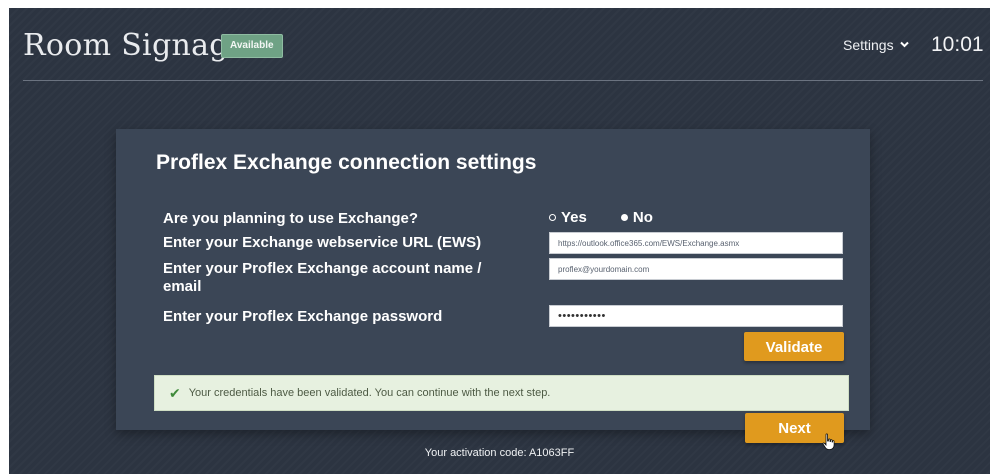 The image size is (990, 474). What do you see at coordinates (552, 217) in the screenshot?
I see `radio-yes-dot` at bounding box center [552, 217].